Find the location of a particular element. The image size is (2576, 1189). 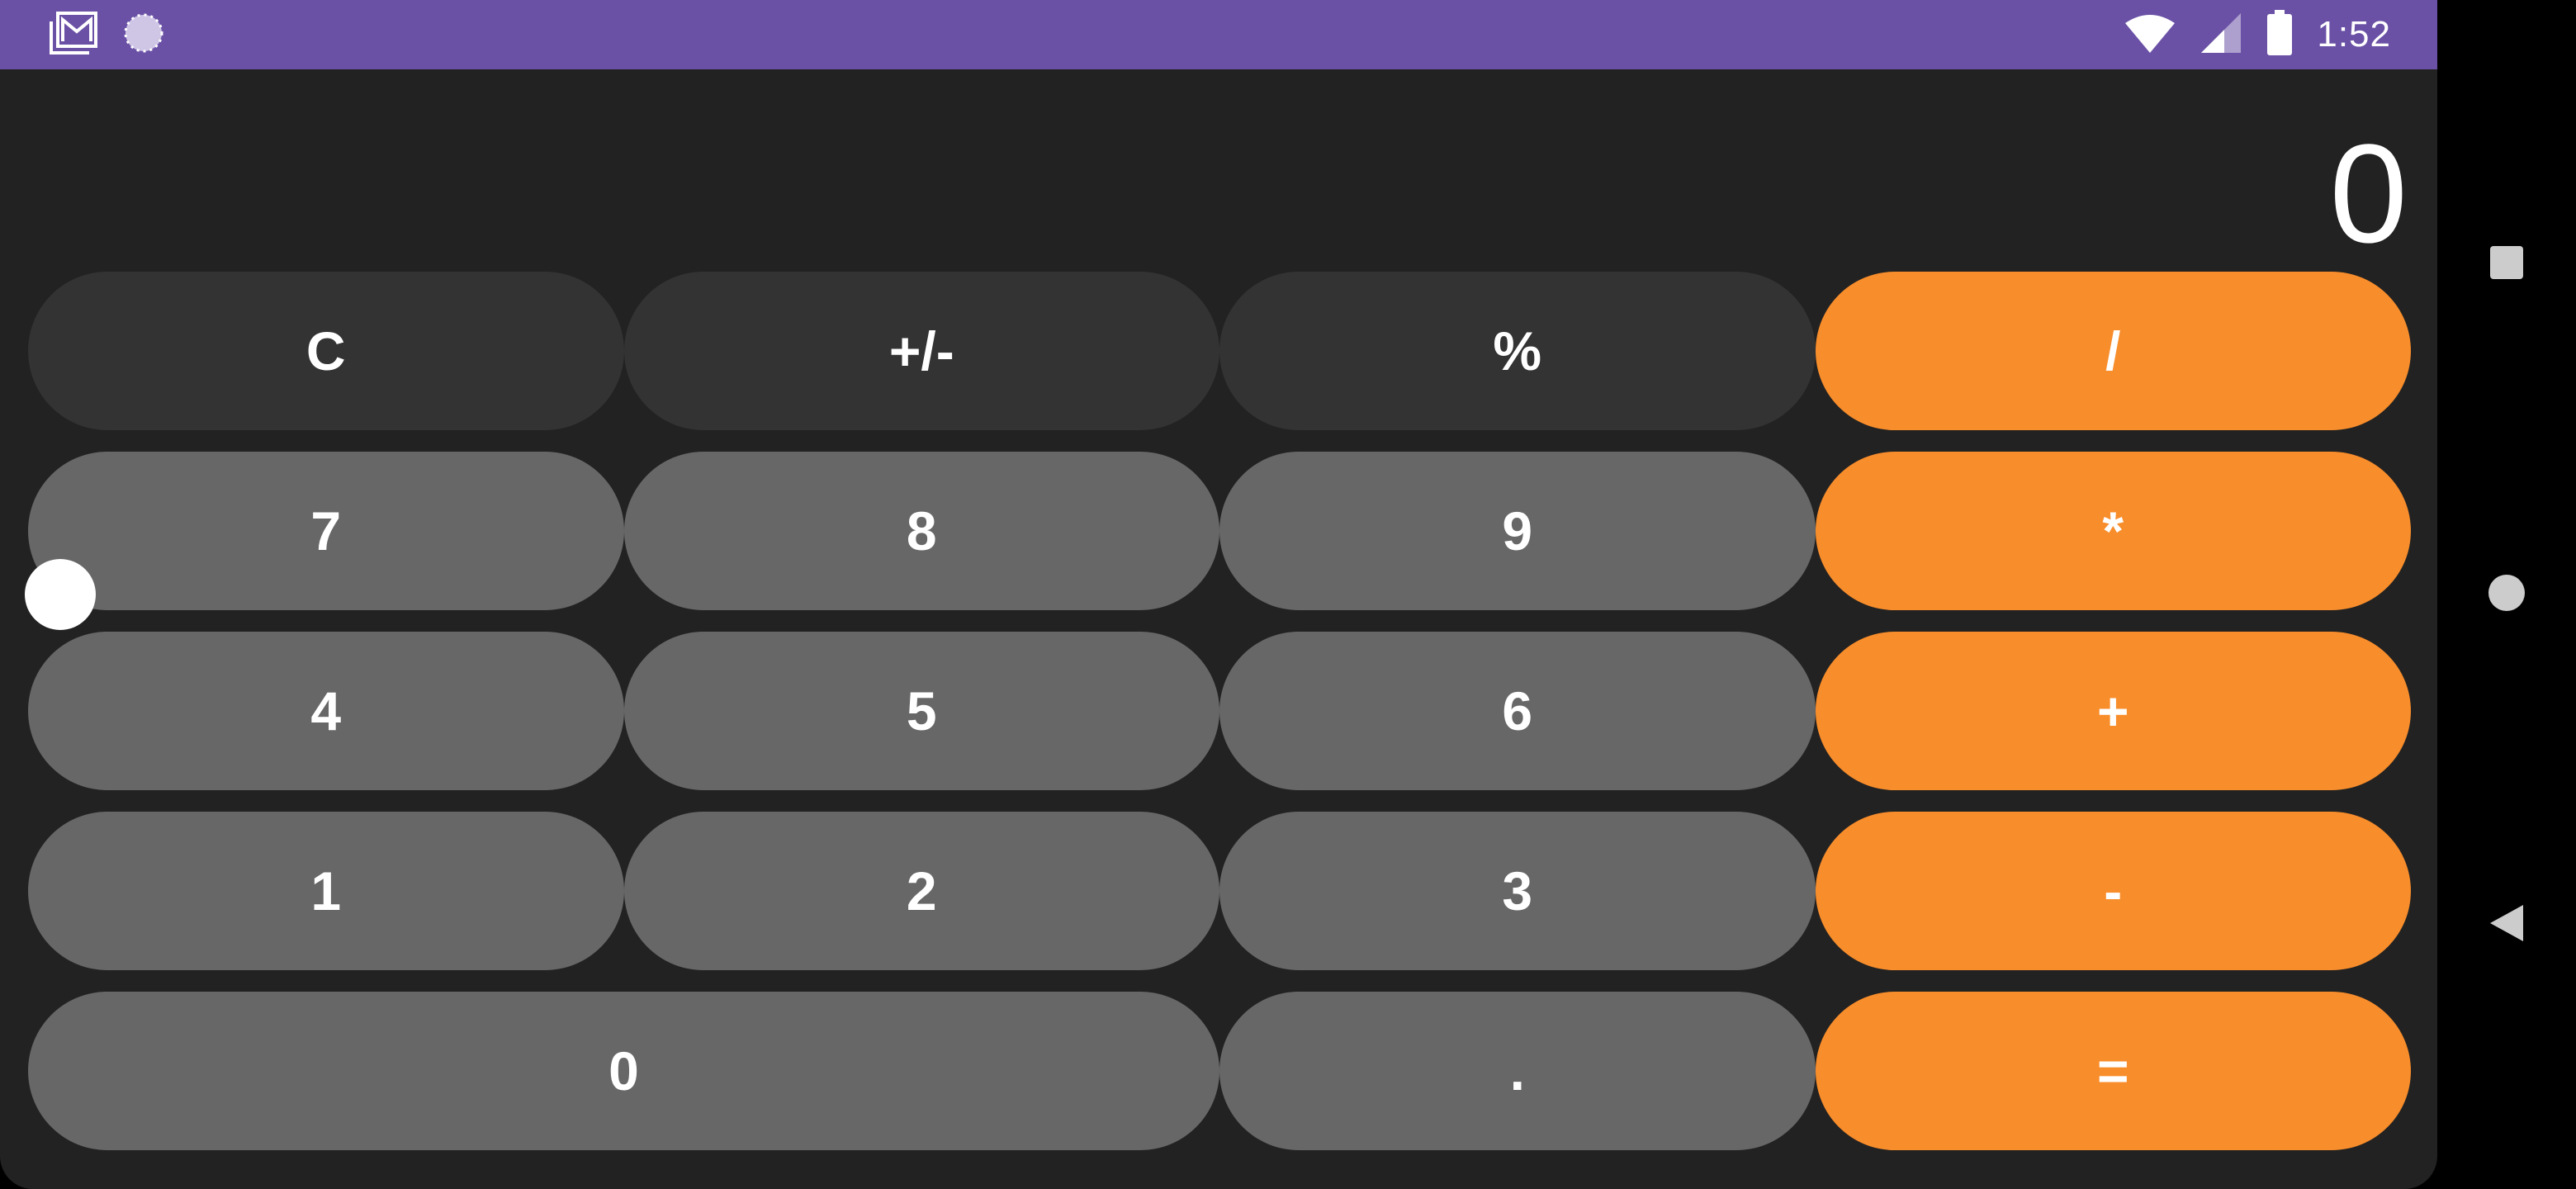

digit-2-button: 2 is located at coordinates (921, 891).